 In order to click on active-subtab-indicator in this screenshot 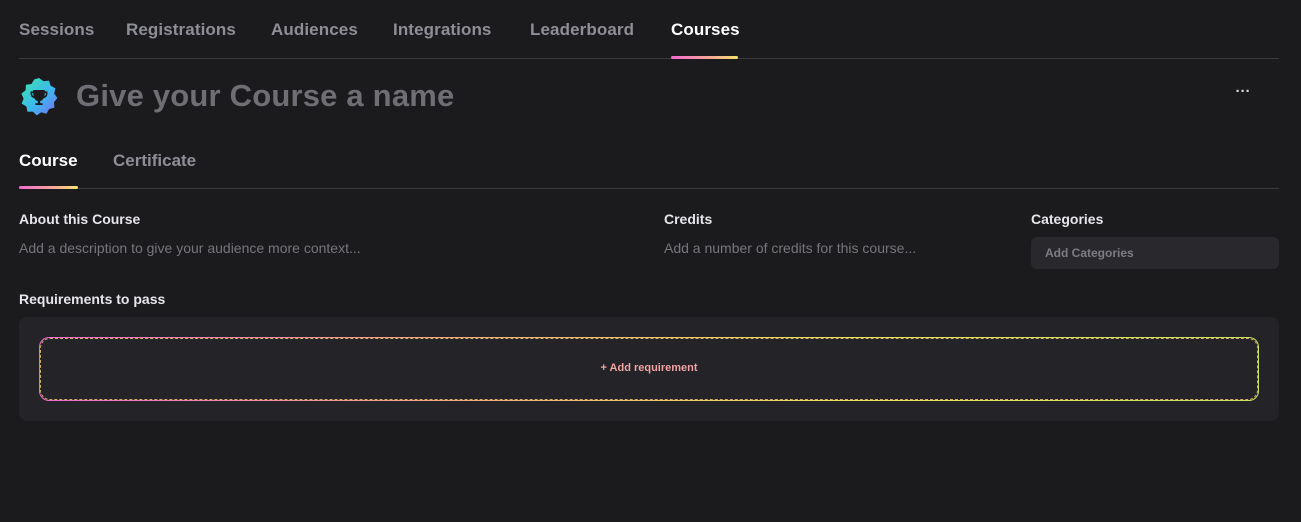, I will do `click(48, 187)`.